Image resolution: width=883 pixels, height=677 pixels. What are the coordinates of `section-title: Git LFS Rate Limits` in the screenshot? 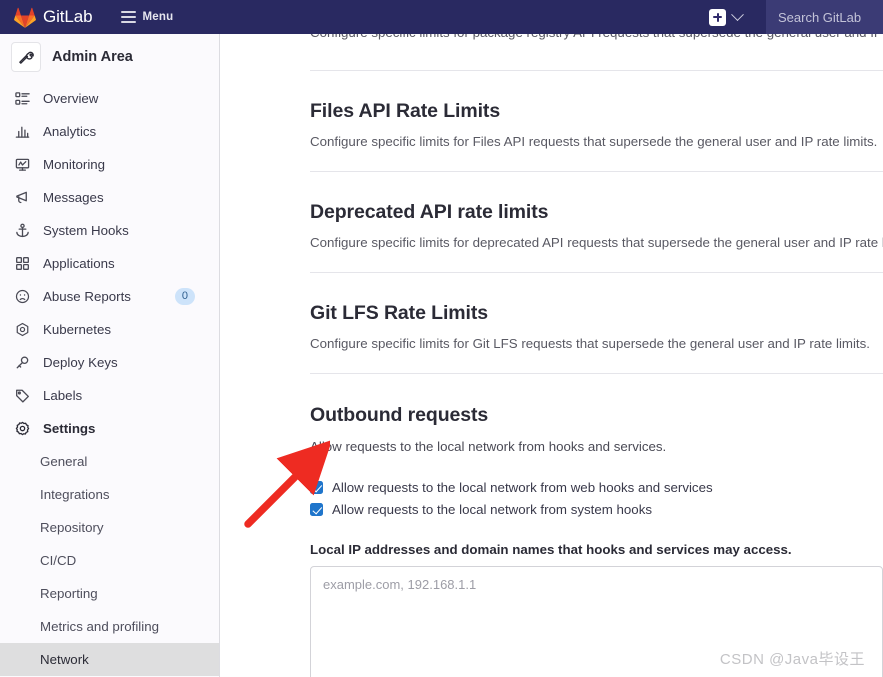 It's located at (399, 313).